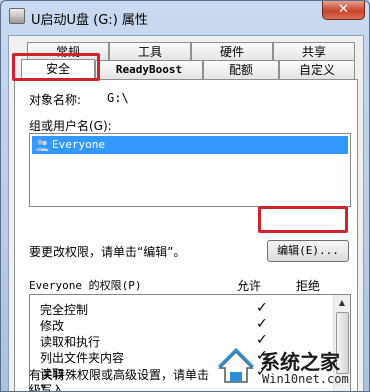  I want to click on permission-name: 修改, so click(52, 326).